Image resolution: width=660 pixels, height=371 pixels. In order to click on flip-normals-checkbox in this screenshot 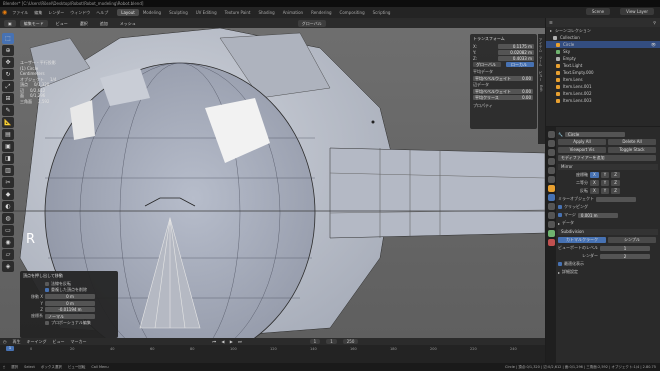, I will do `click(47, 283)`.